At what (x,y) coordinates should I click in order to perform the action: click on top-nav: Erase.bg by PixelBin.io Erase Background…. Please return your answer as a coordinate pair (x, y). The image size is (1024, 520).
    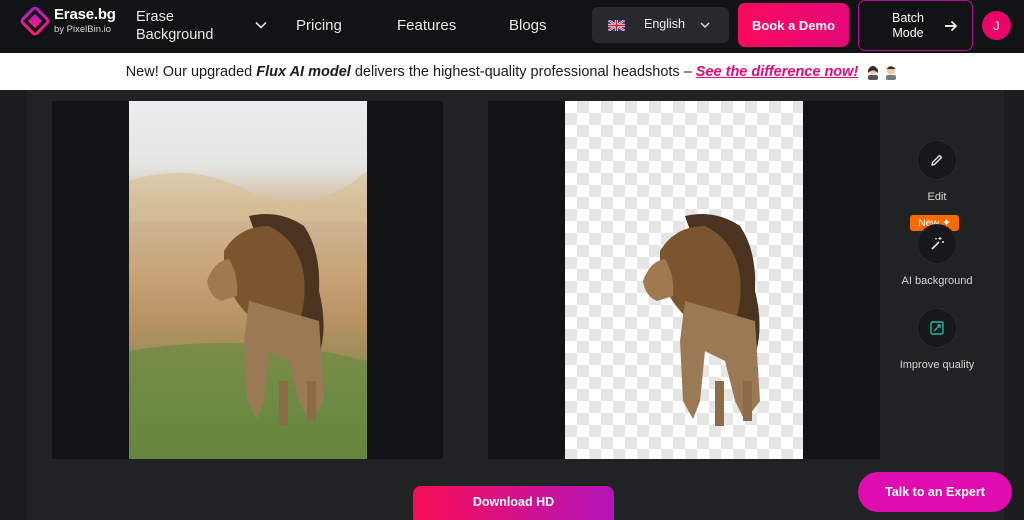
    Looking at the image, I should click on (512, 26).